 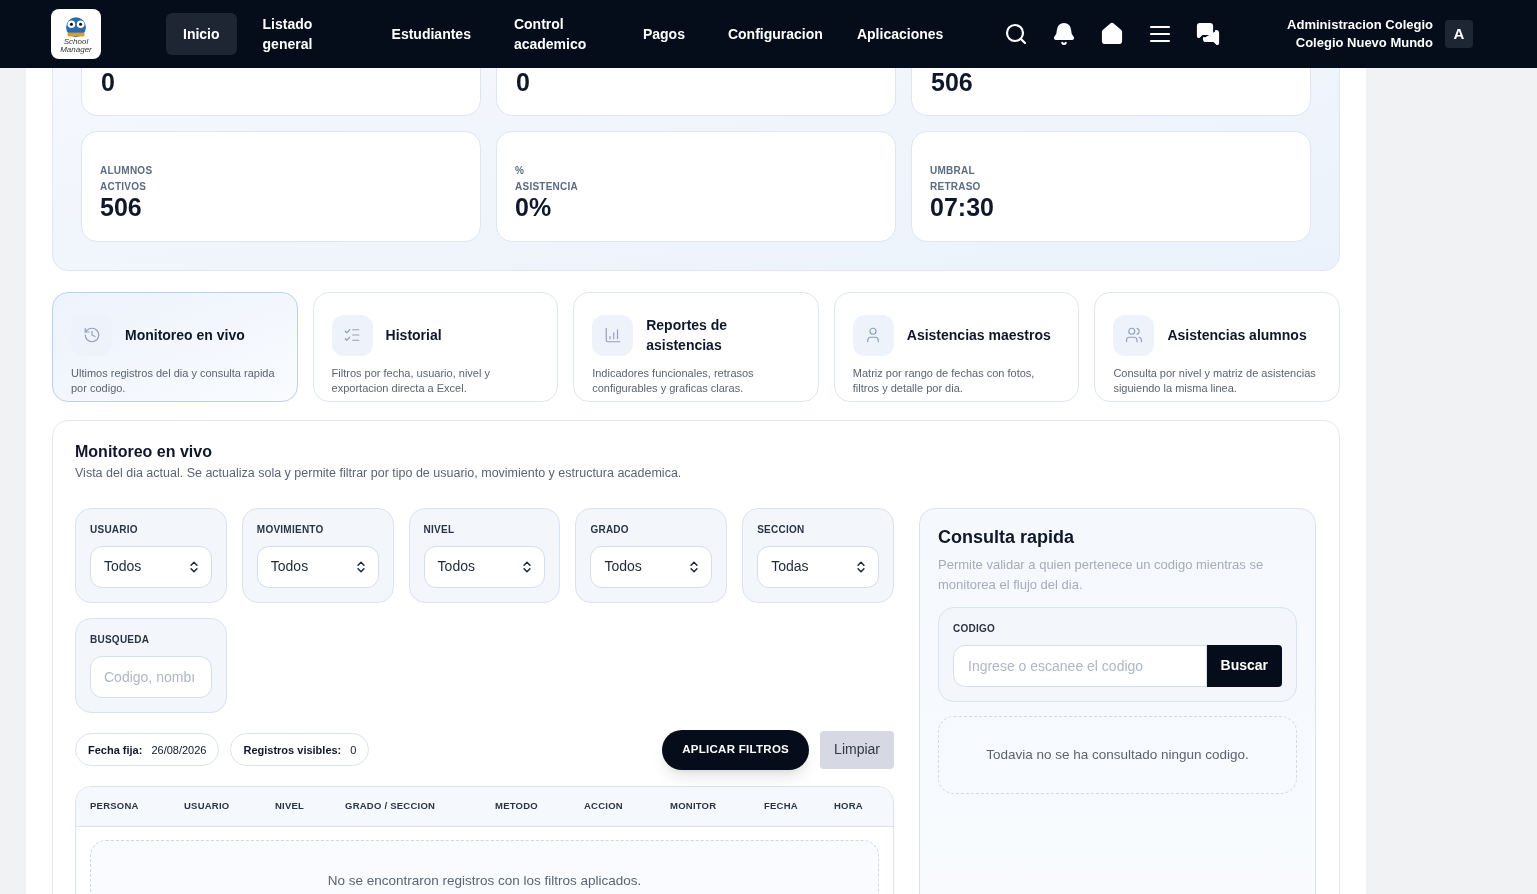 I want to click on stat-value: 07:30, so click(x=962, y=207).